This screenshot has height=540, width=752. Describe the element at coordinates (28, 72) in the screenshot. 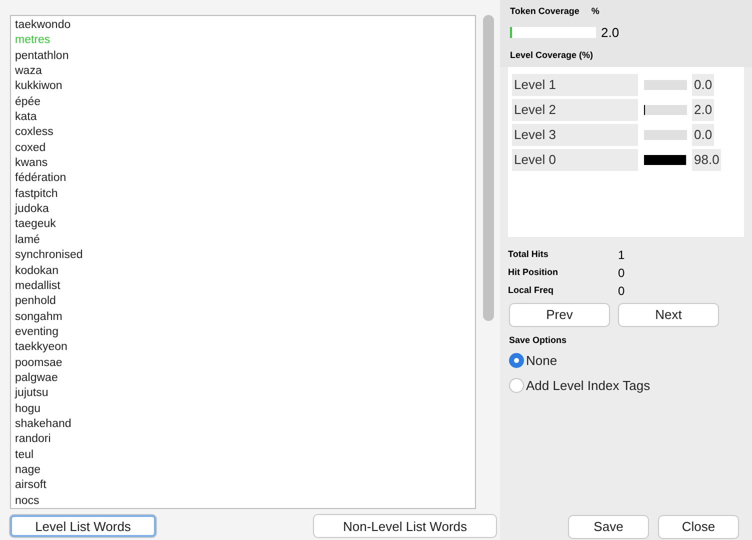

I see `word-item: waza` at that location.